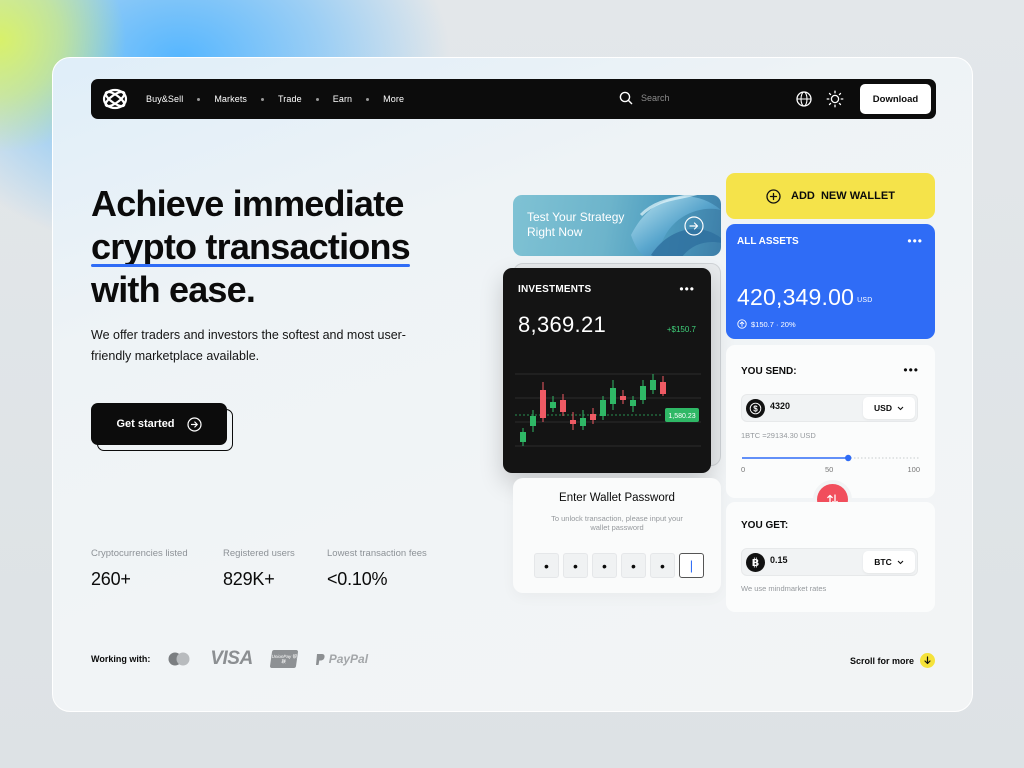 This screenshot has width=1024, height=768. I want to click on headline-line-3: with ease., so click(173, 289).